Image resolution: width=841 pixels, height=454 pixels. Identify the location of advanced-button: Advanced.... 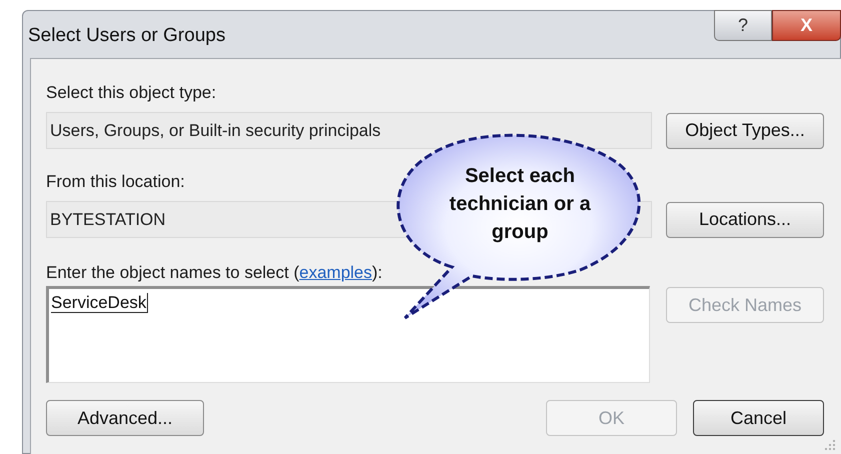
(125, 418).